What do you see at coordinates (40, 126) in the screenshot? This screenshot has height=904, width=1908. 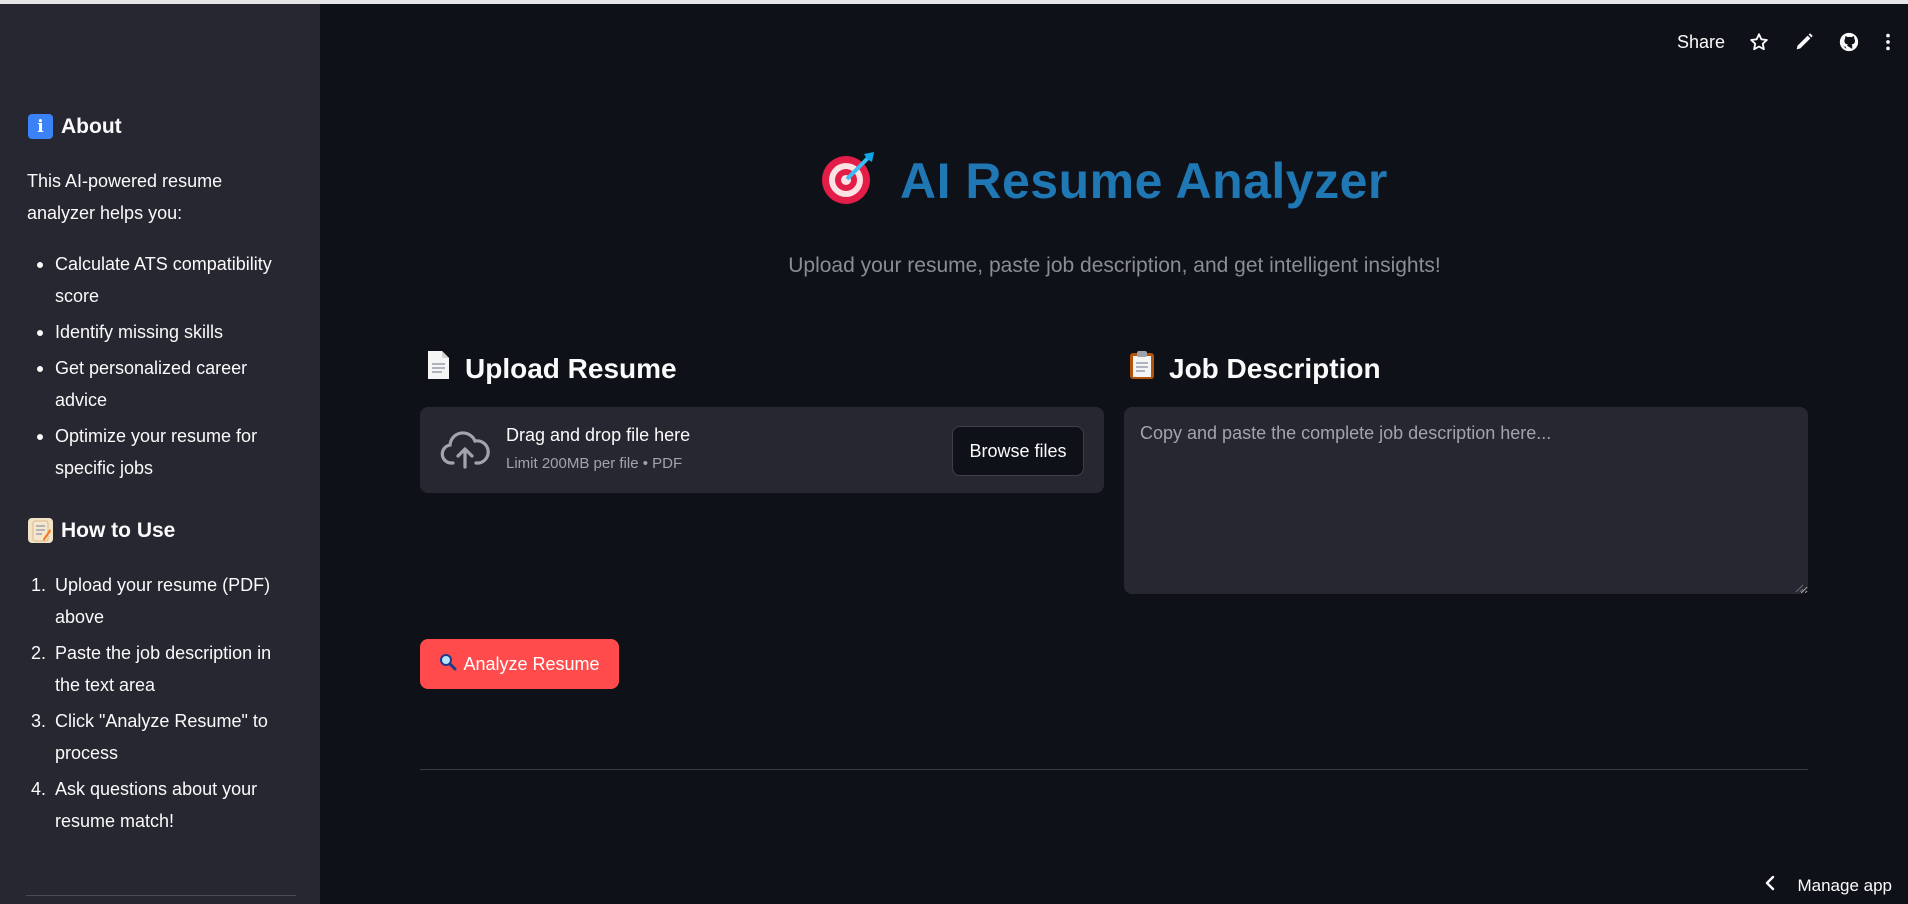 I see `info-icon: i` at bounding box center [40, 126].